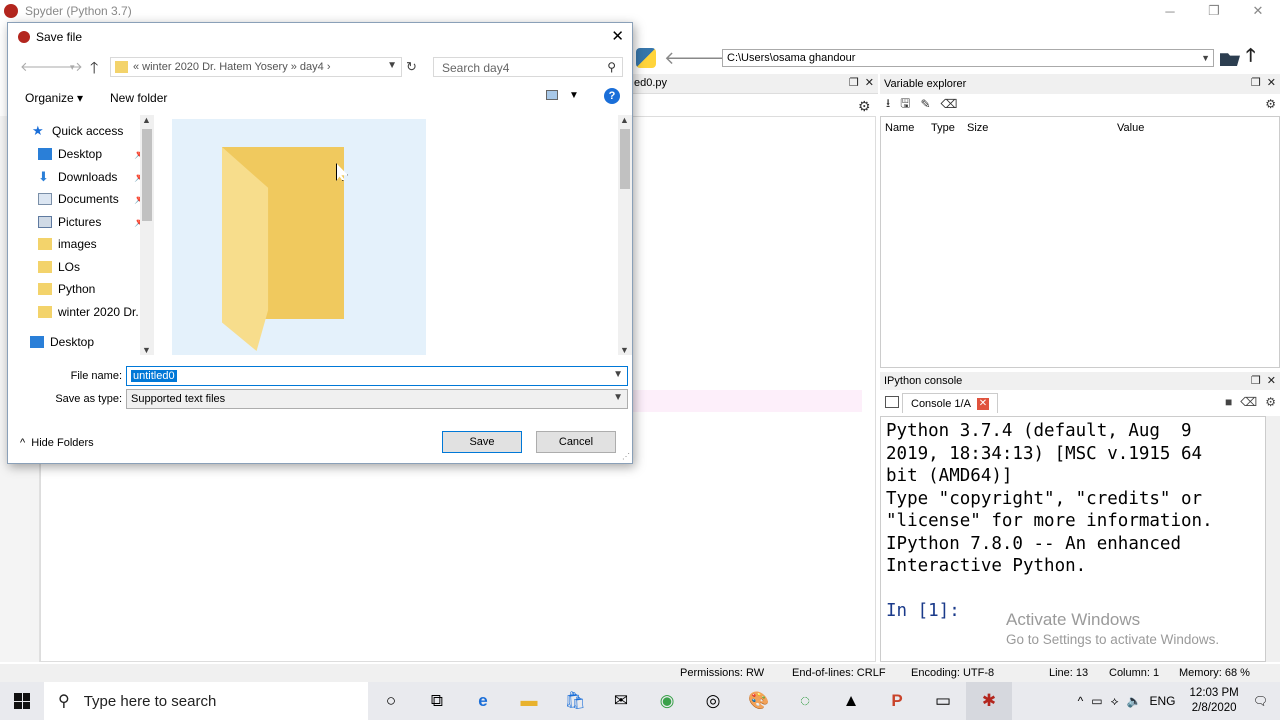 Image resolution: width=1280 pixels, height=720 pixels. I want to click on nav-item-quick-access: ★ Quick access, so click(77, 131).